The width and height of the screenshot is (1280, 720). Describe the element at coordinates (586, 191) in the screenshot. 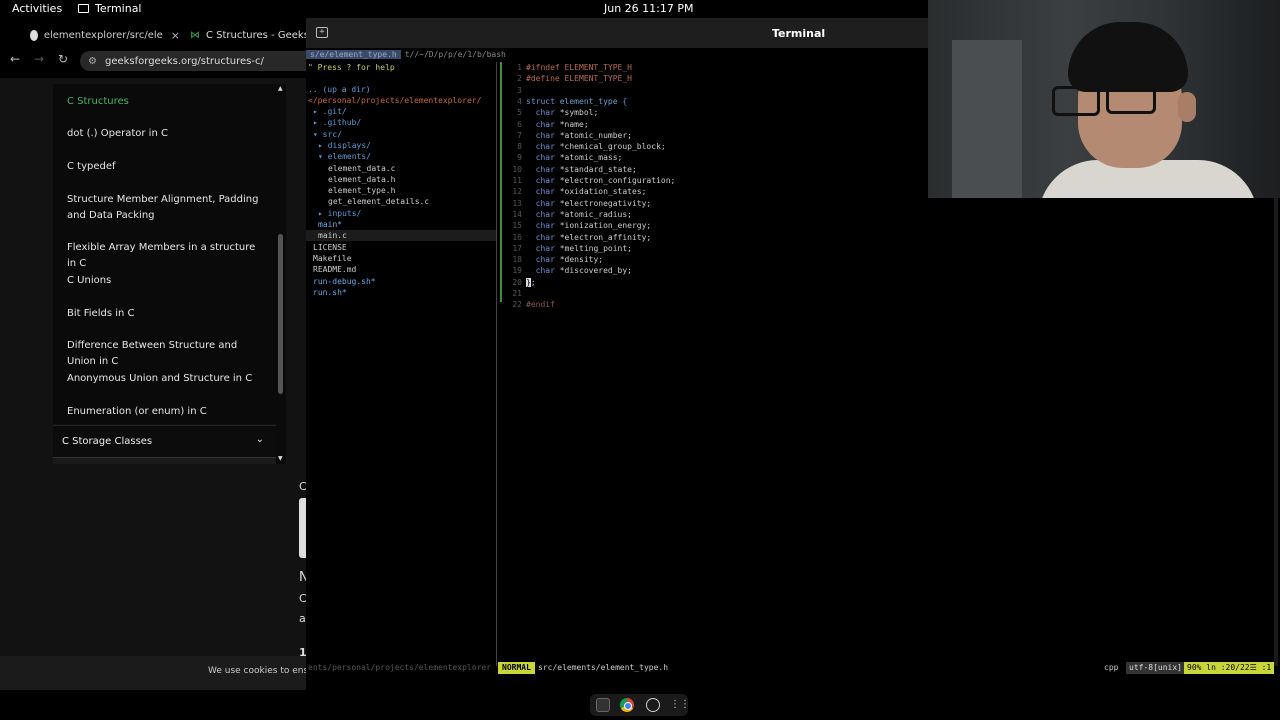

I see `code-line: char *oxidation_states;` at that location.